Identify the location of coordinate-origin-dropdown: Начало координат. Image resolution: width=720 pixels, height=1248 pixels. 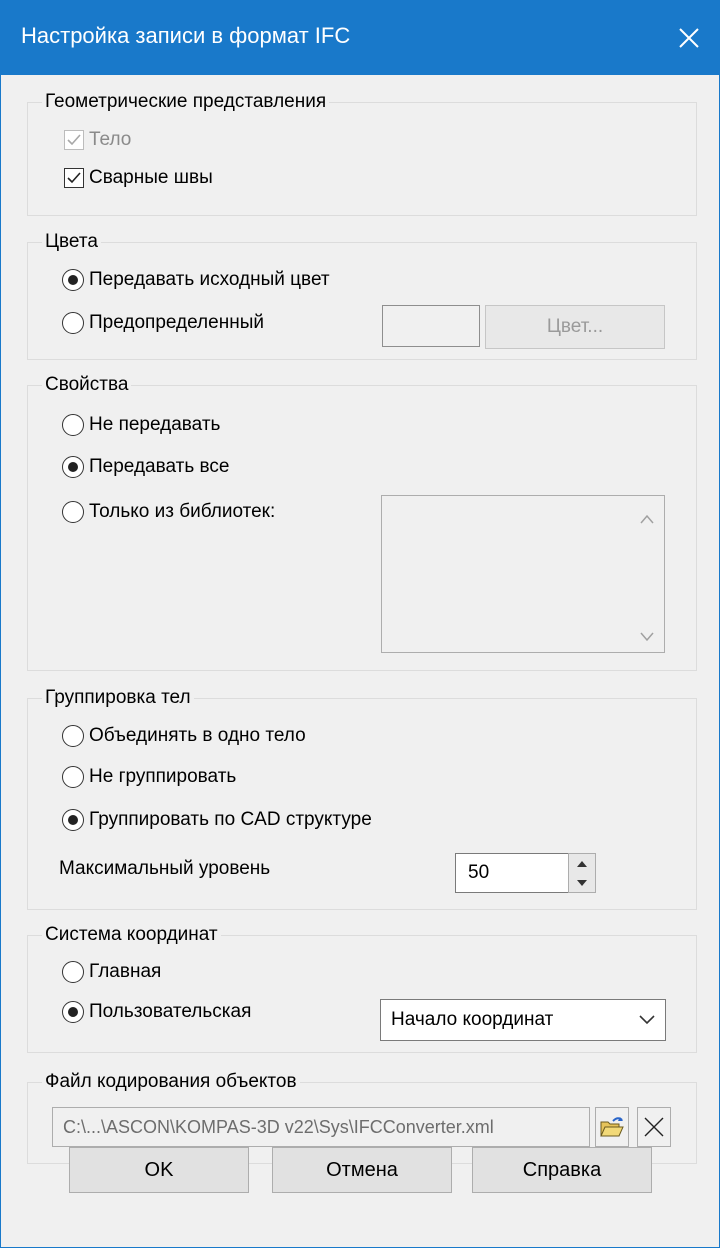
(523, 1020).